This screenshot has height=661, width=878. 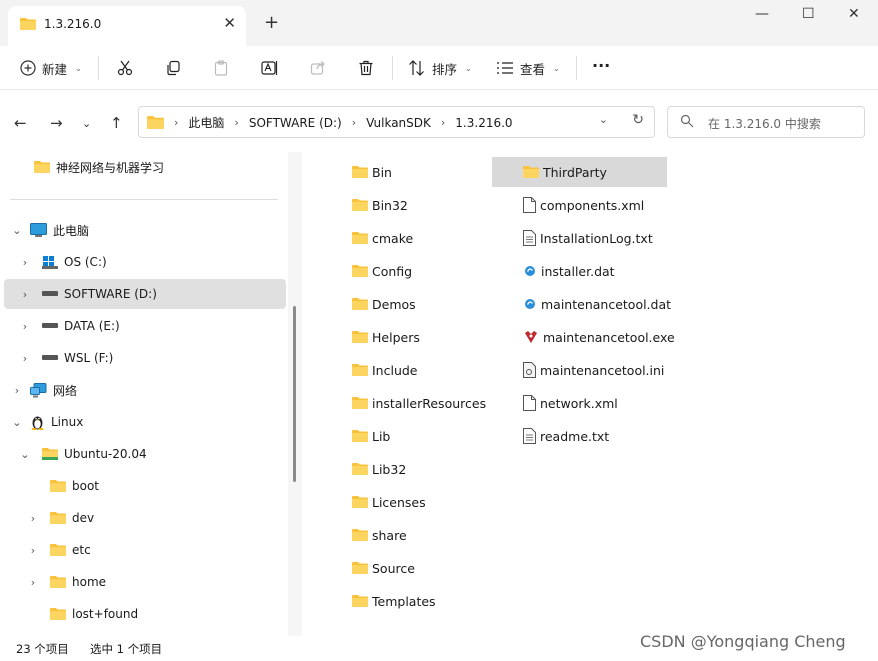 What do you see at coordinates (601, 65) in the screenshot?
I see `more-options-button: ···` at bounding box center [601, 65].